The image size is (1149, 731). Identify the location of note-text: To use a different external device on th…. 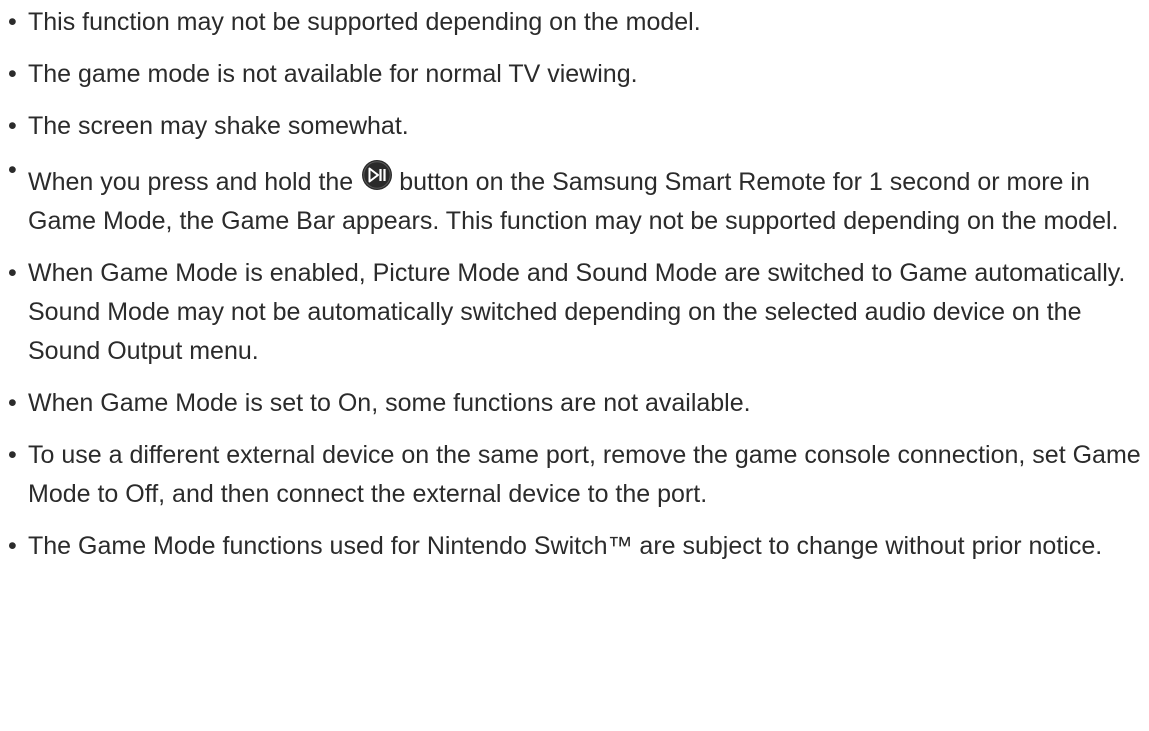
(584, 474).